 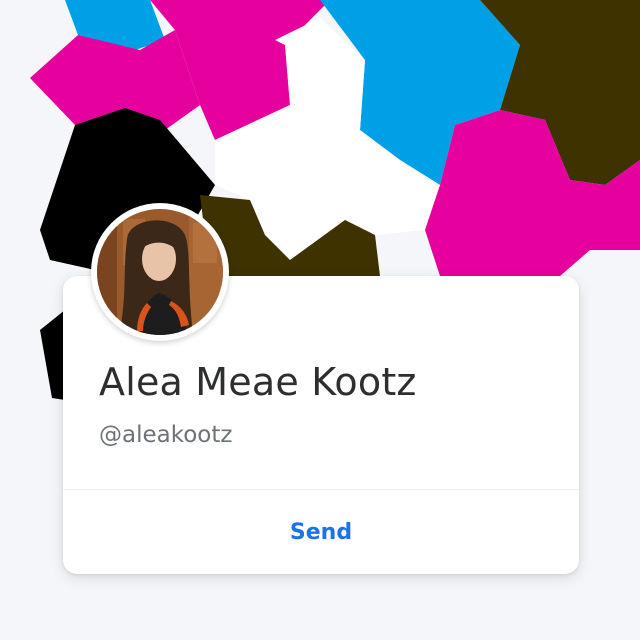 I want to click on avatar, so click(x=160, y=272).